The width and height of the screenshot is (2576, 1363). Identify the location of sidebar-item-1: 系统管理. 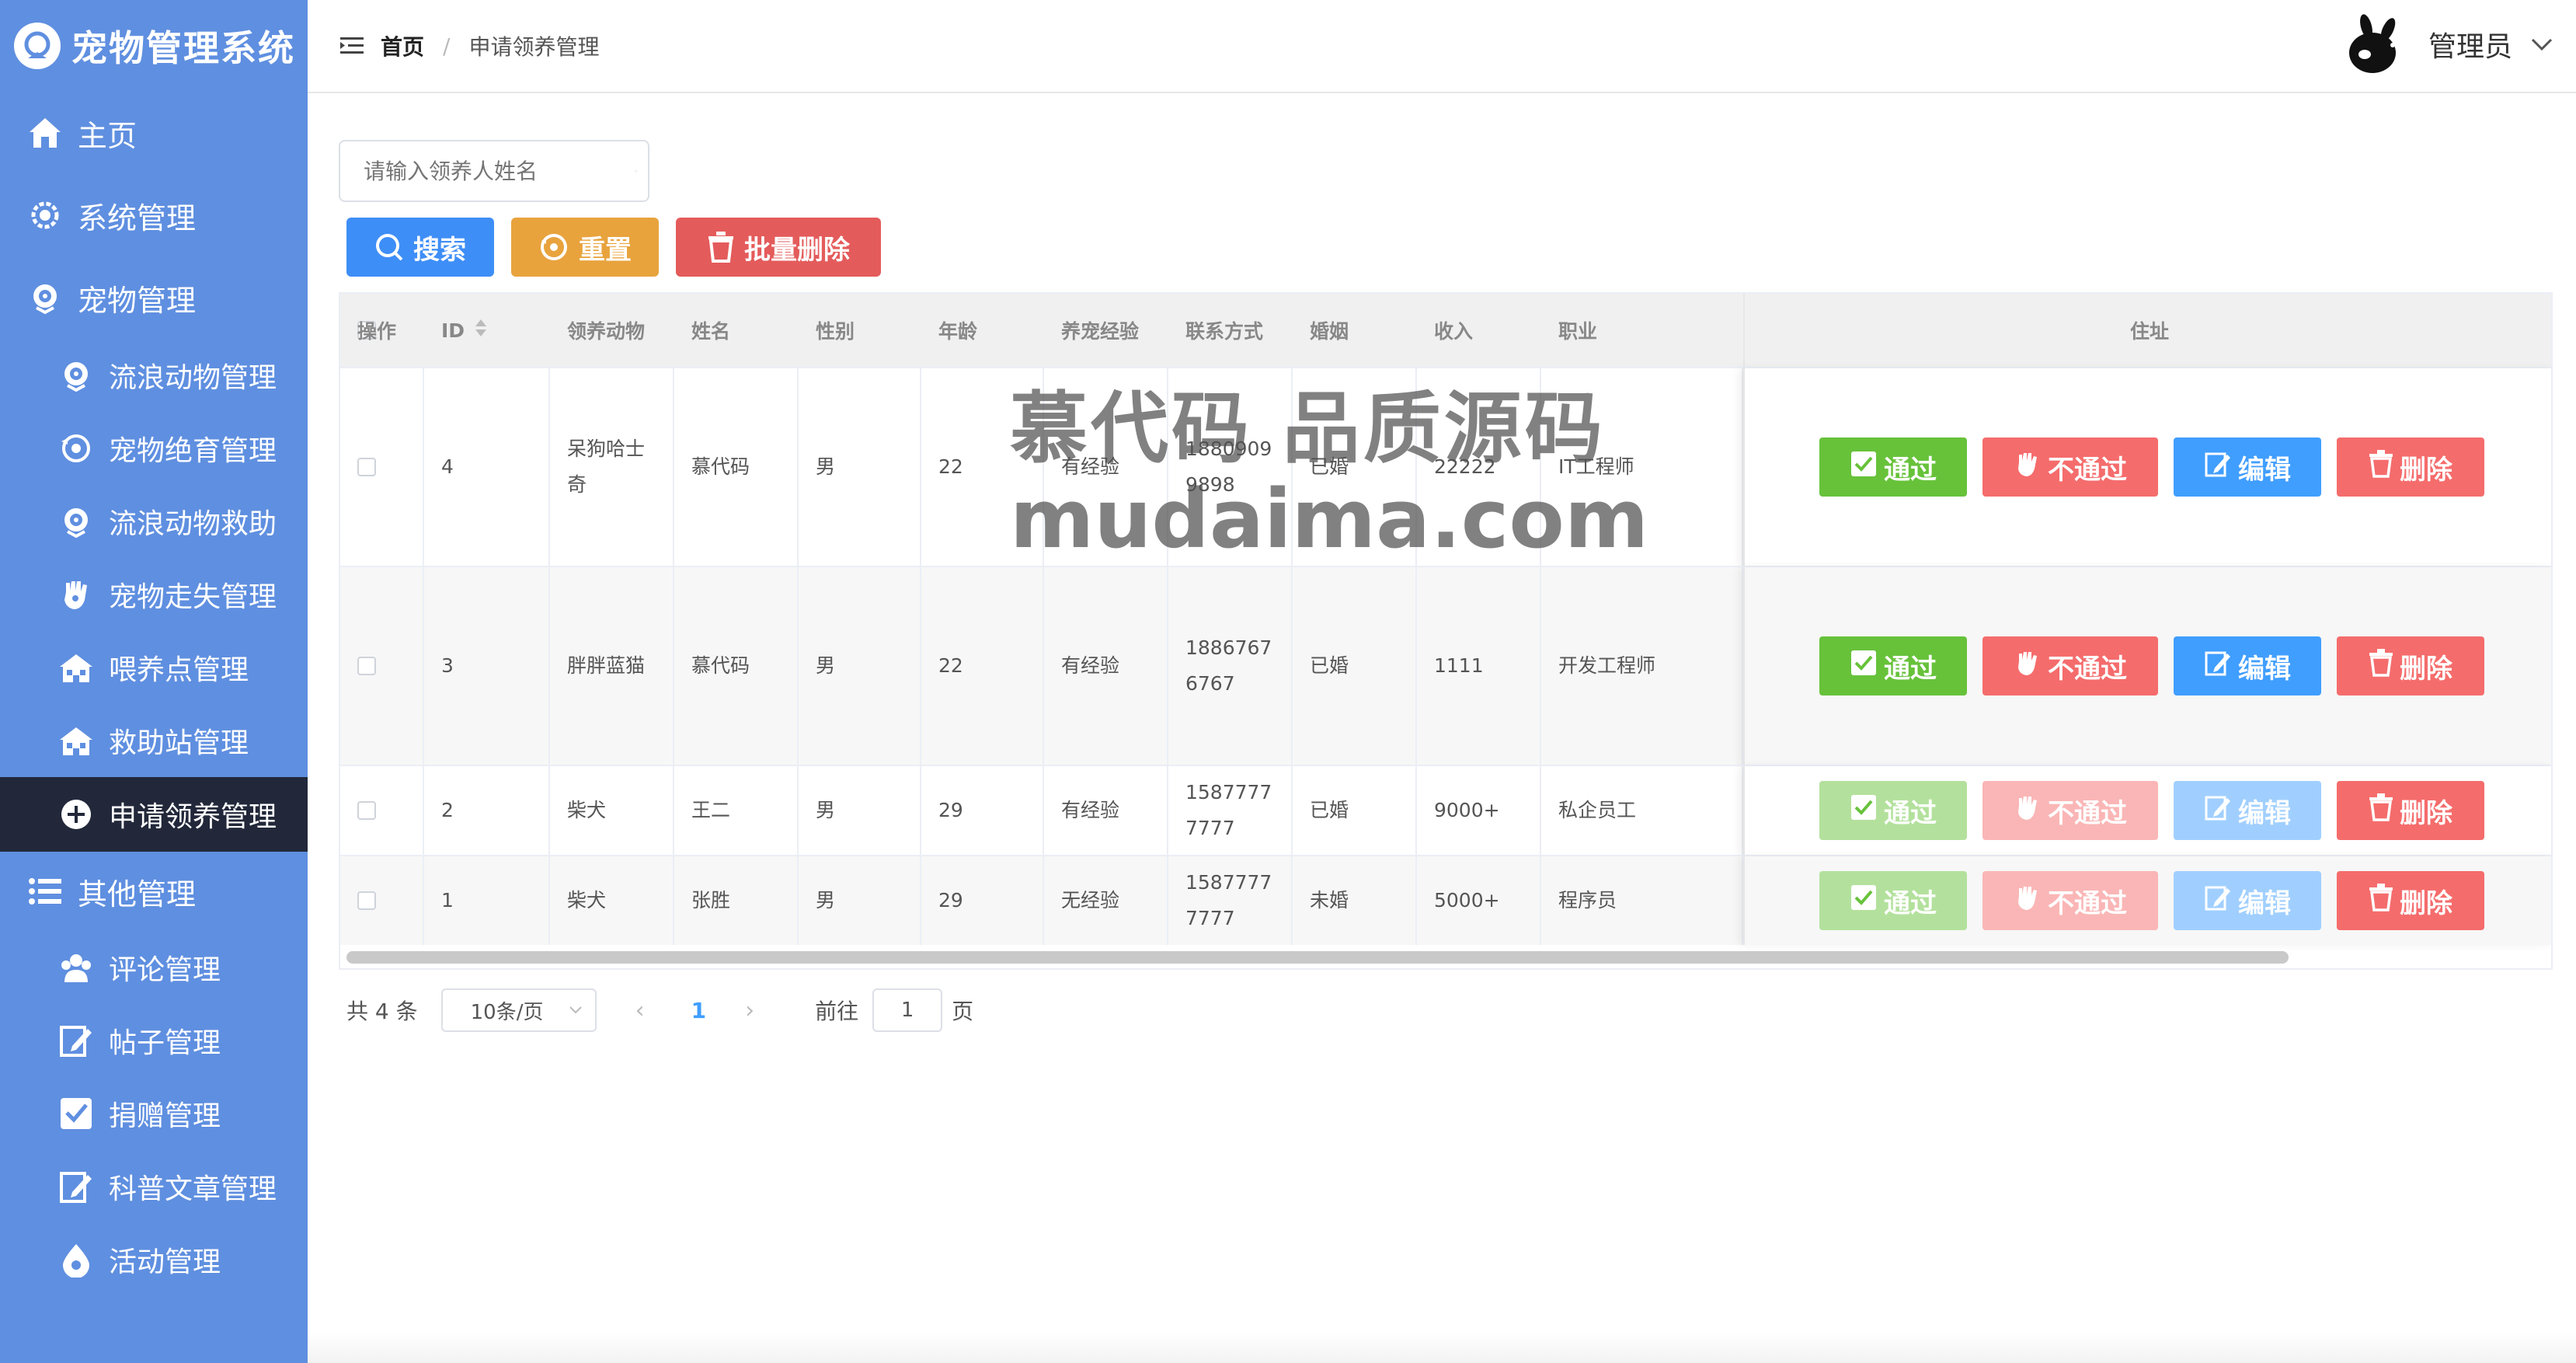
(154, 215).